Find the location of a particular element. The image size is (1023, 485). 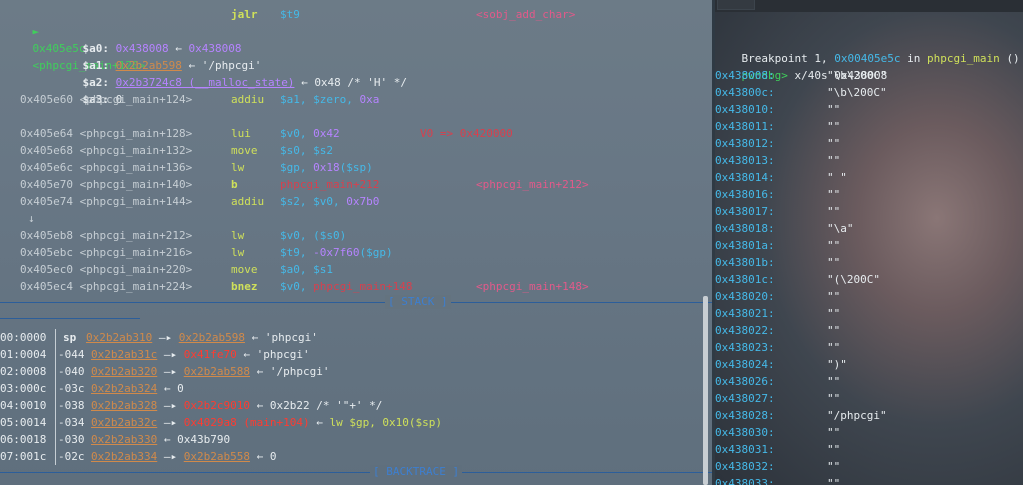

current-instruction: ► 0x405e5c <phpcgi_main+120> is located at coordinates (76, 39).